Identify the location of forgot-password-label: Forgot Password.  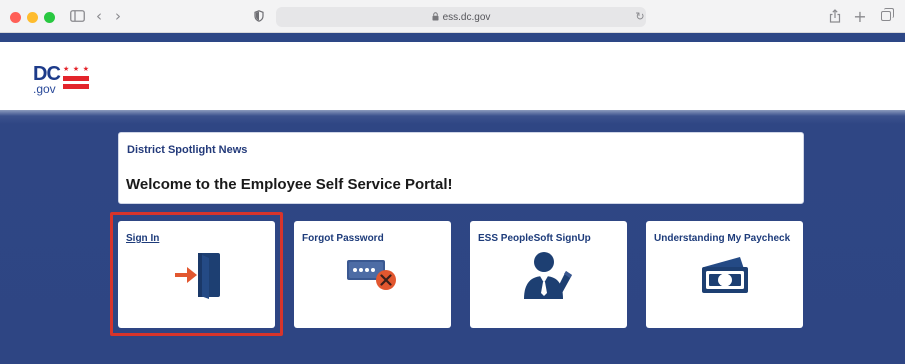
(343, 238).